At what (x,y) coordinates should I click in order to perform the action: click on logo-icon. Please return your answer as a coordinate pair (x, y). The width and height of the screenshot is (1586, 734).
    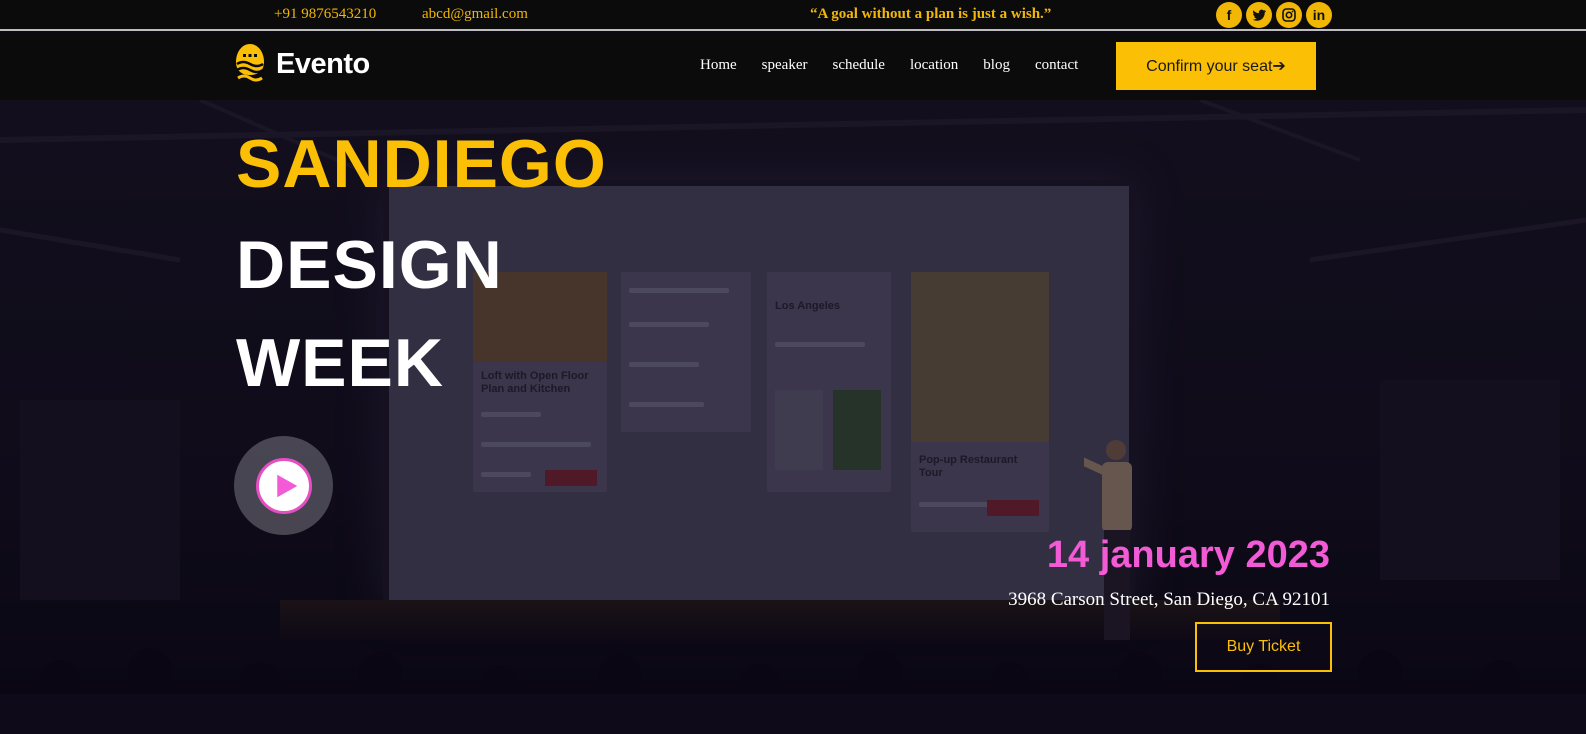
    Looking at the image, I should click on (250, 64).